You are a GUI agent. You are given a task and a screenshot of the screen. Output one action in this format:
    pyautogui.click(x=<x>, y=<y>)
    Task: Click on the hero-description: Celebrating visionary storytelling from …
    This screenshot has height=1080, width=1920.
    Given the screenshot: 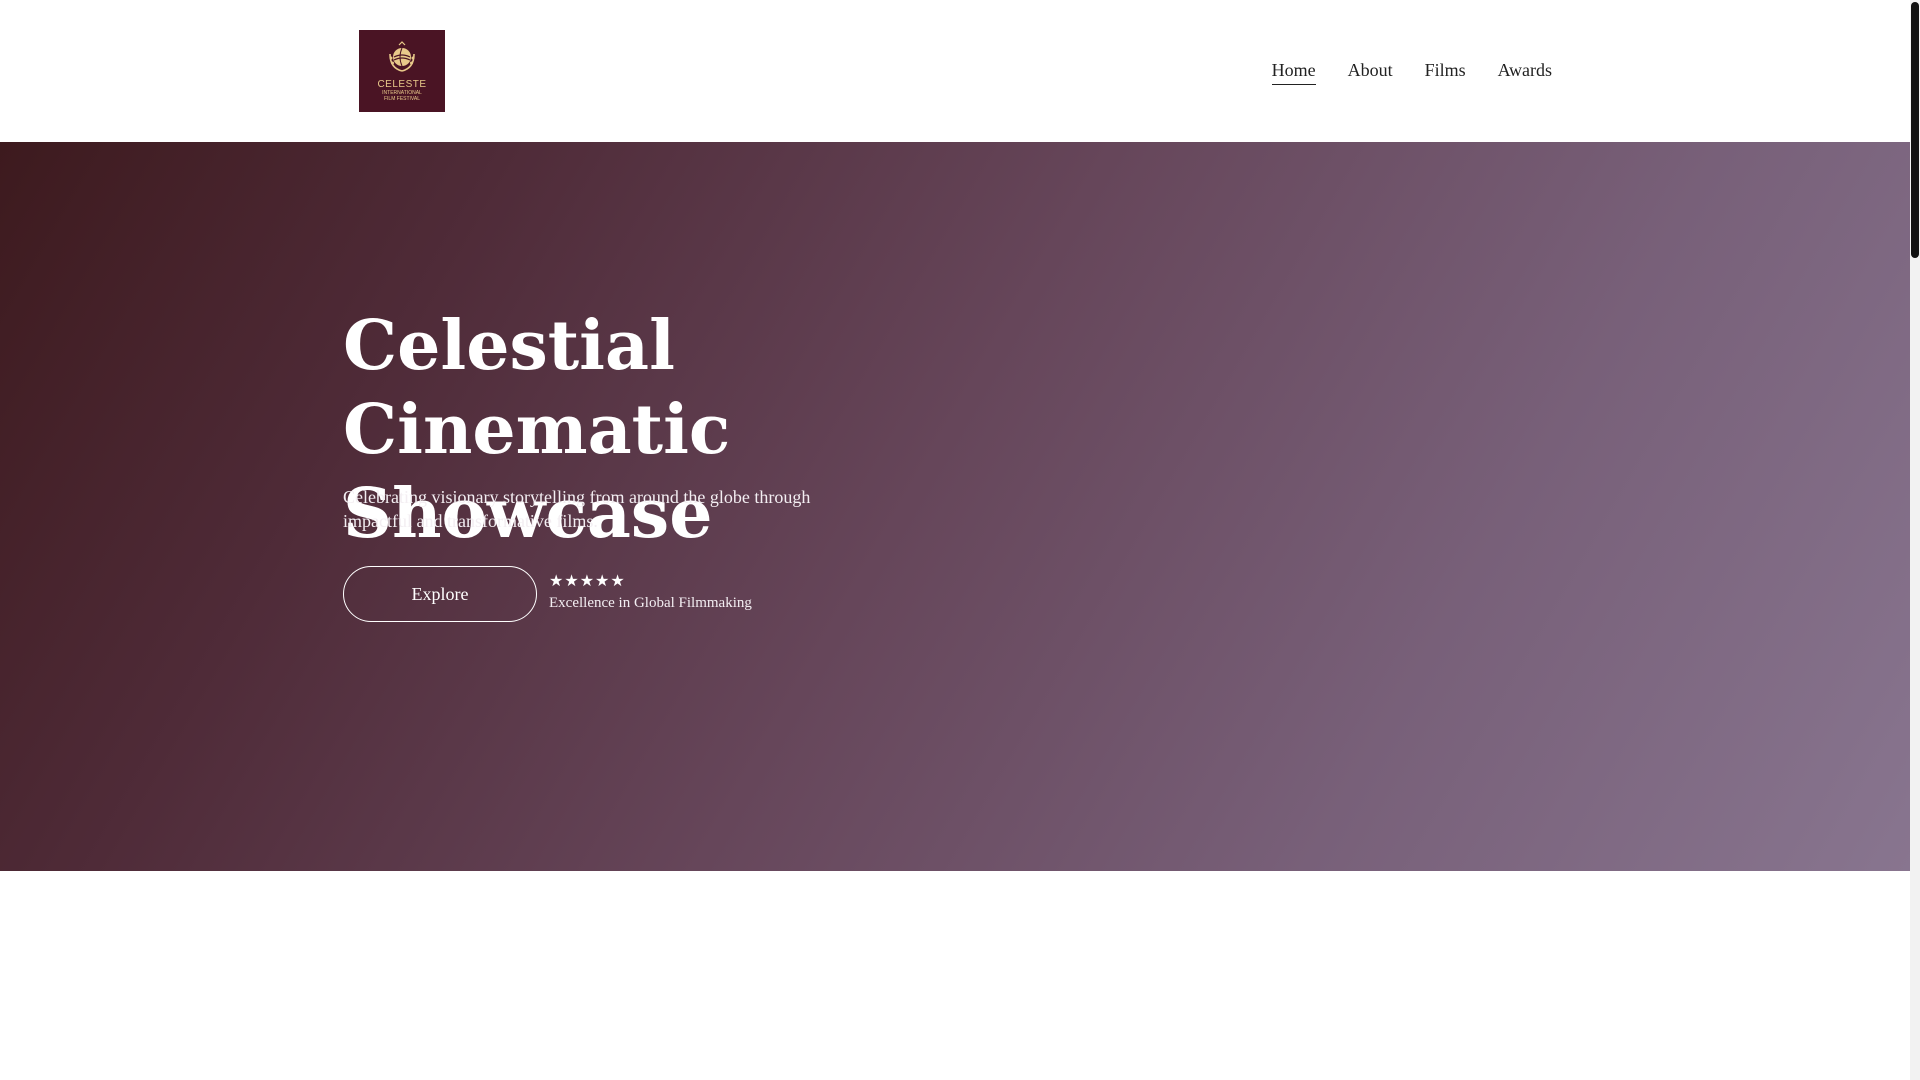 What is the action you would take?
    pyautogui.click(x=577, y=509)
    